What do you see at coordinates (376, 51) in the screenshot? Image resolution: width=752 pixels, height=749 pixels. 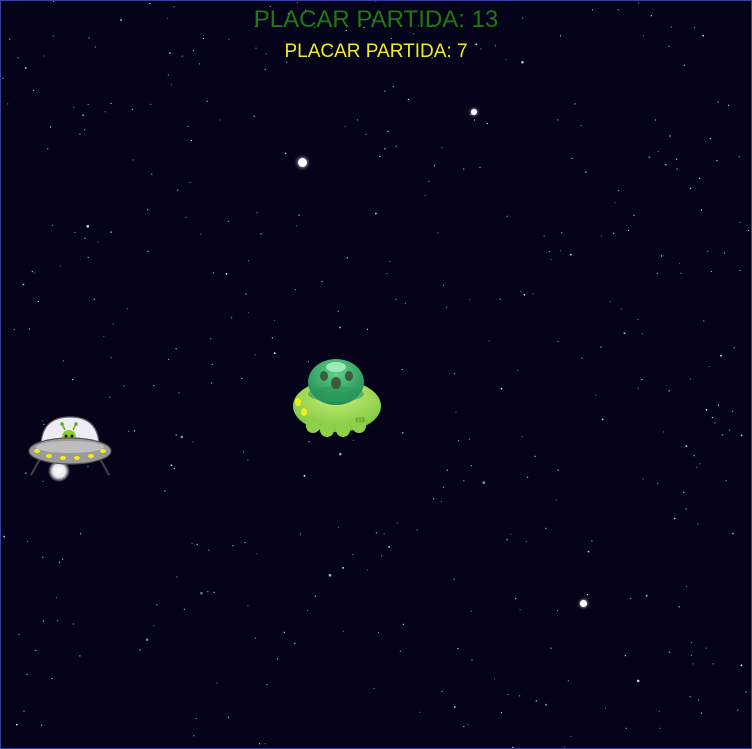 I see `score-secondary: PLACAR PARTIDA: 7` at bounding box center [376, 51].